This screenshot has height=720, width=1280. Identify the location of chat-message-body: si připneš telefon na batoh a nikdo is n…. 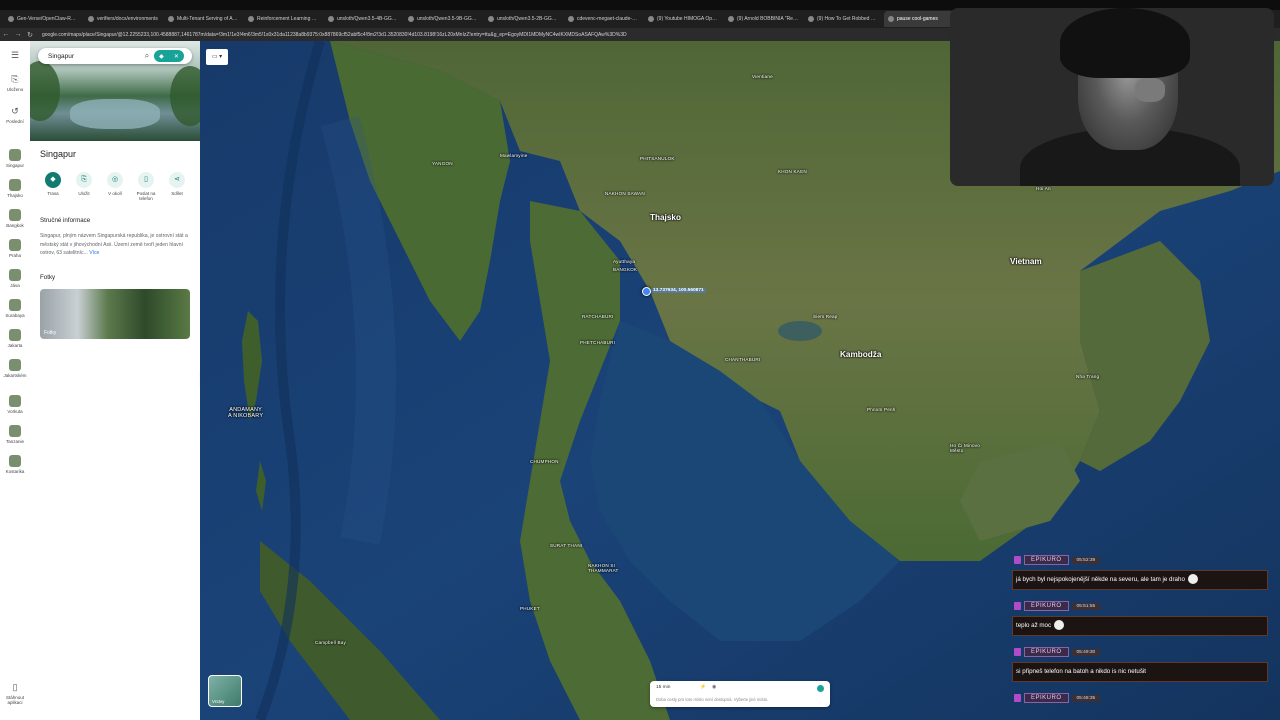
(1140, 672).